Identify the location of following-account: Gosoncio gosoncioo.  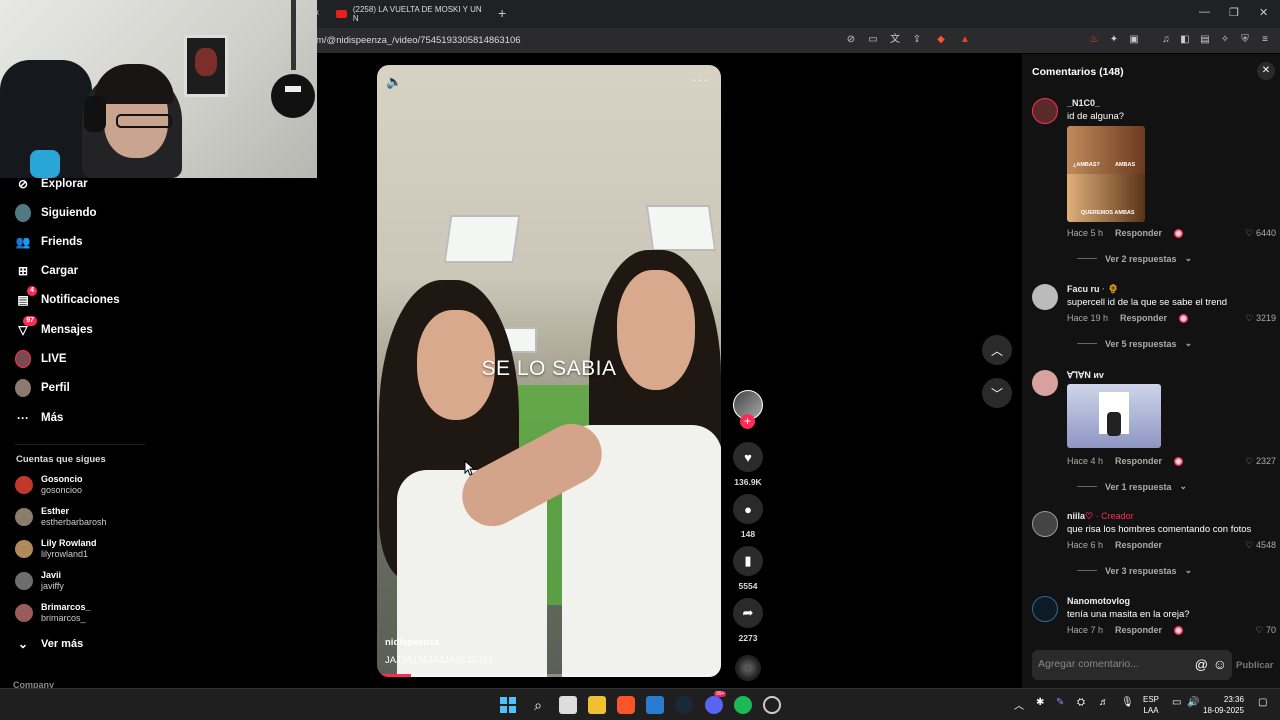
(49, 485).